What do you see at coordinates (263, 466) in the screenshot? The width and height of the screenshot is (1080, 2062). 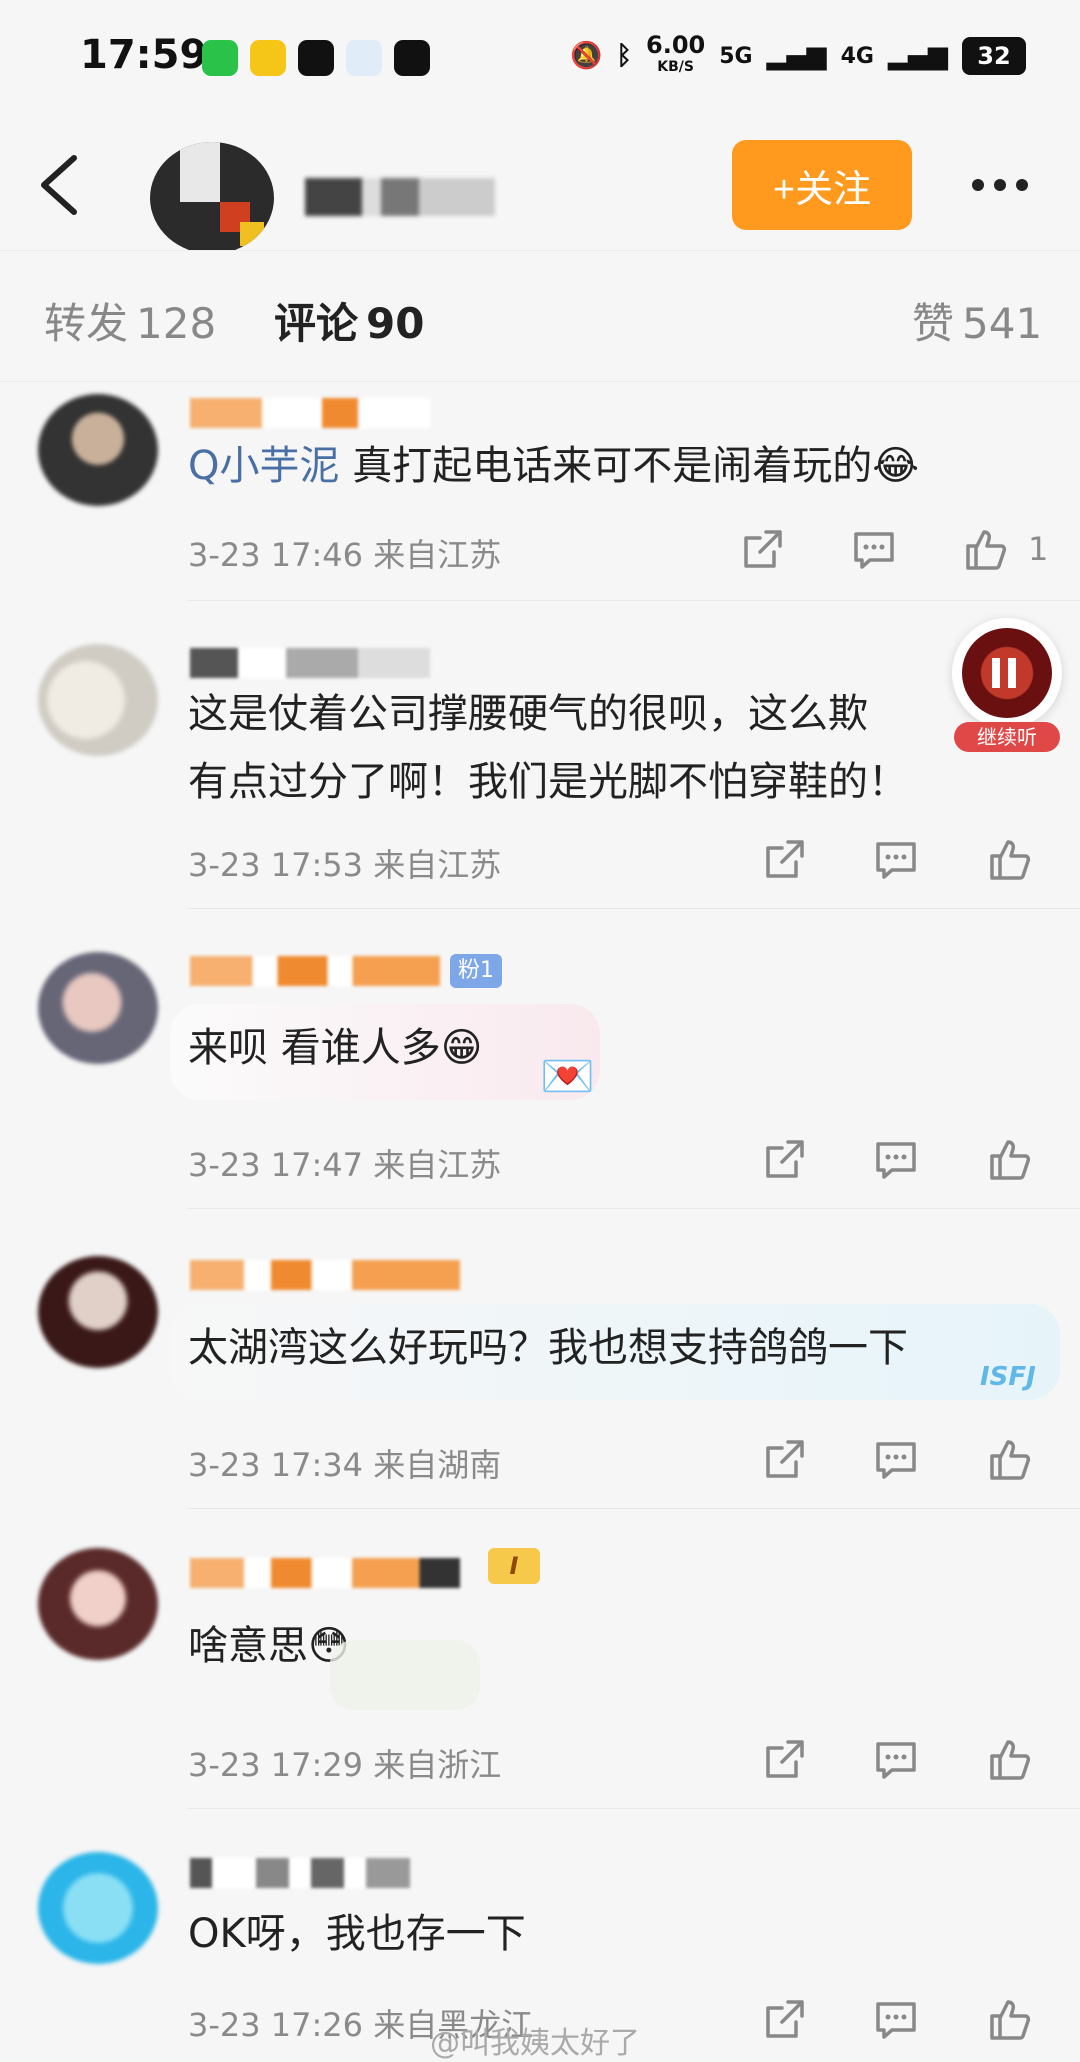 I see `mention-link: Q小芋泥` at bounding box center [263, 466].